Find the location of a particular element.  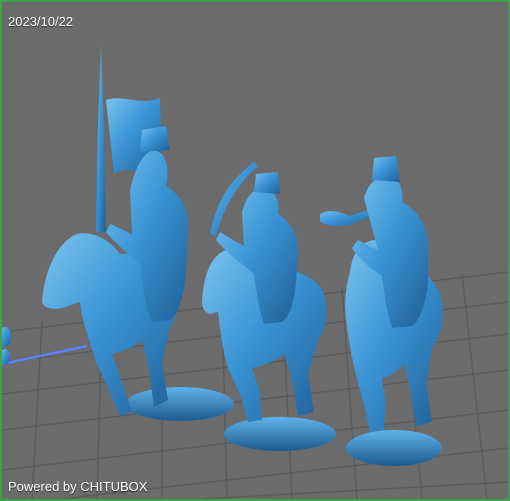

axis-line is located at coordinates (45, 355).